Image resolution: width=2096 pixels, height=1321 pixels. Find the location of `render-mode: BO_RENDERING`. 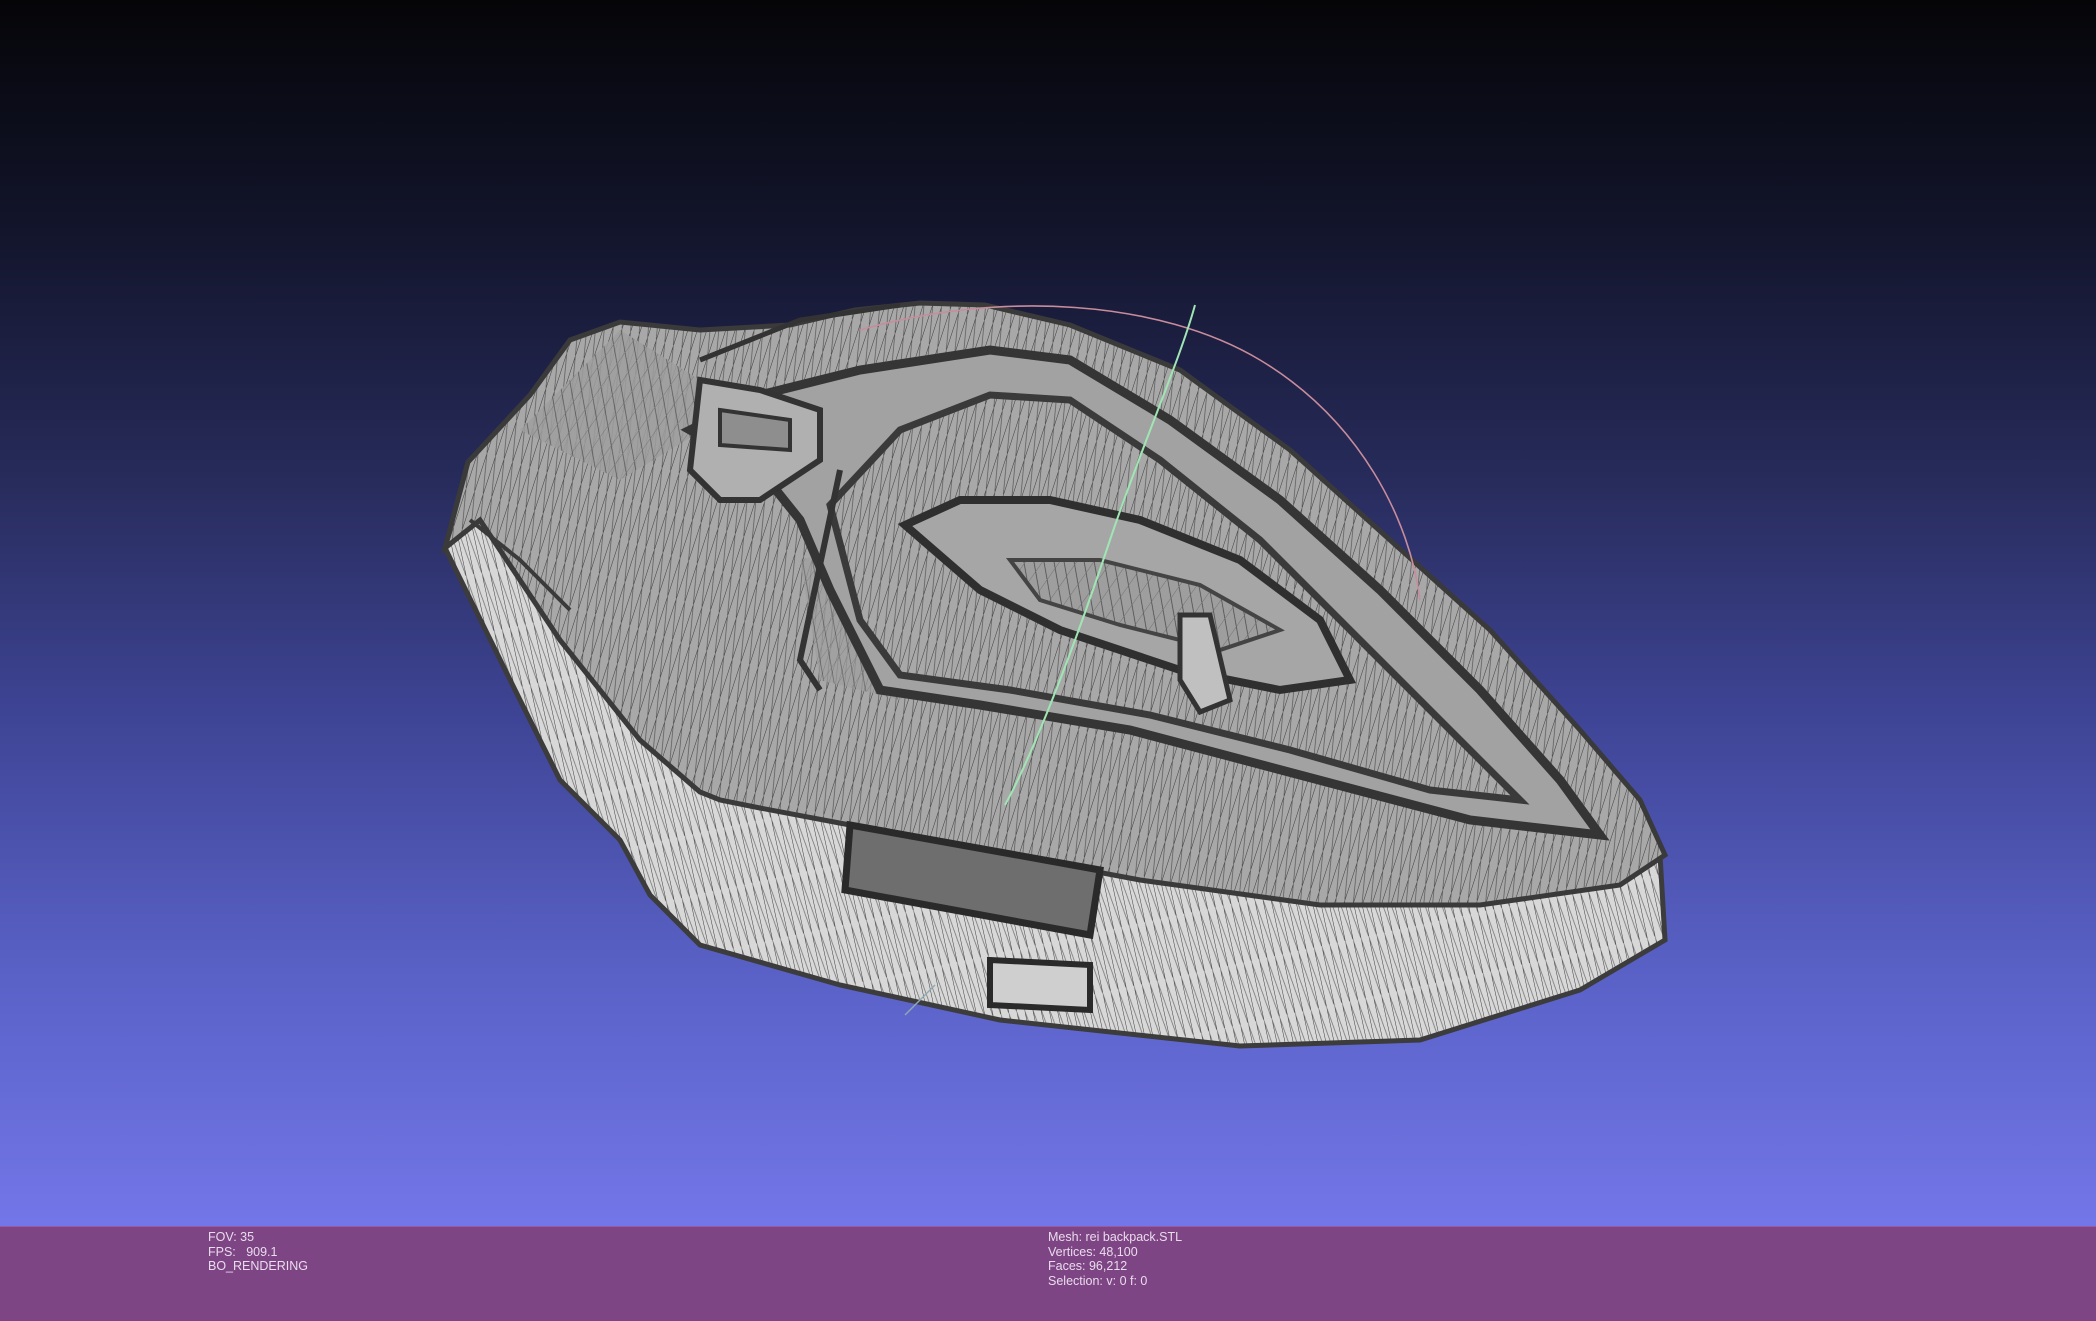

render-mode: BO_RENDERING is located at coordinates (258, 1266).